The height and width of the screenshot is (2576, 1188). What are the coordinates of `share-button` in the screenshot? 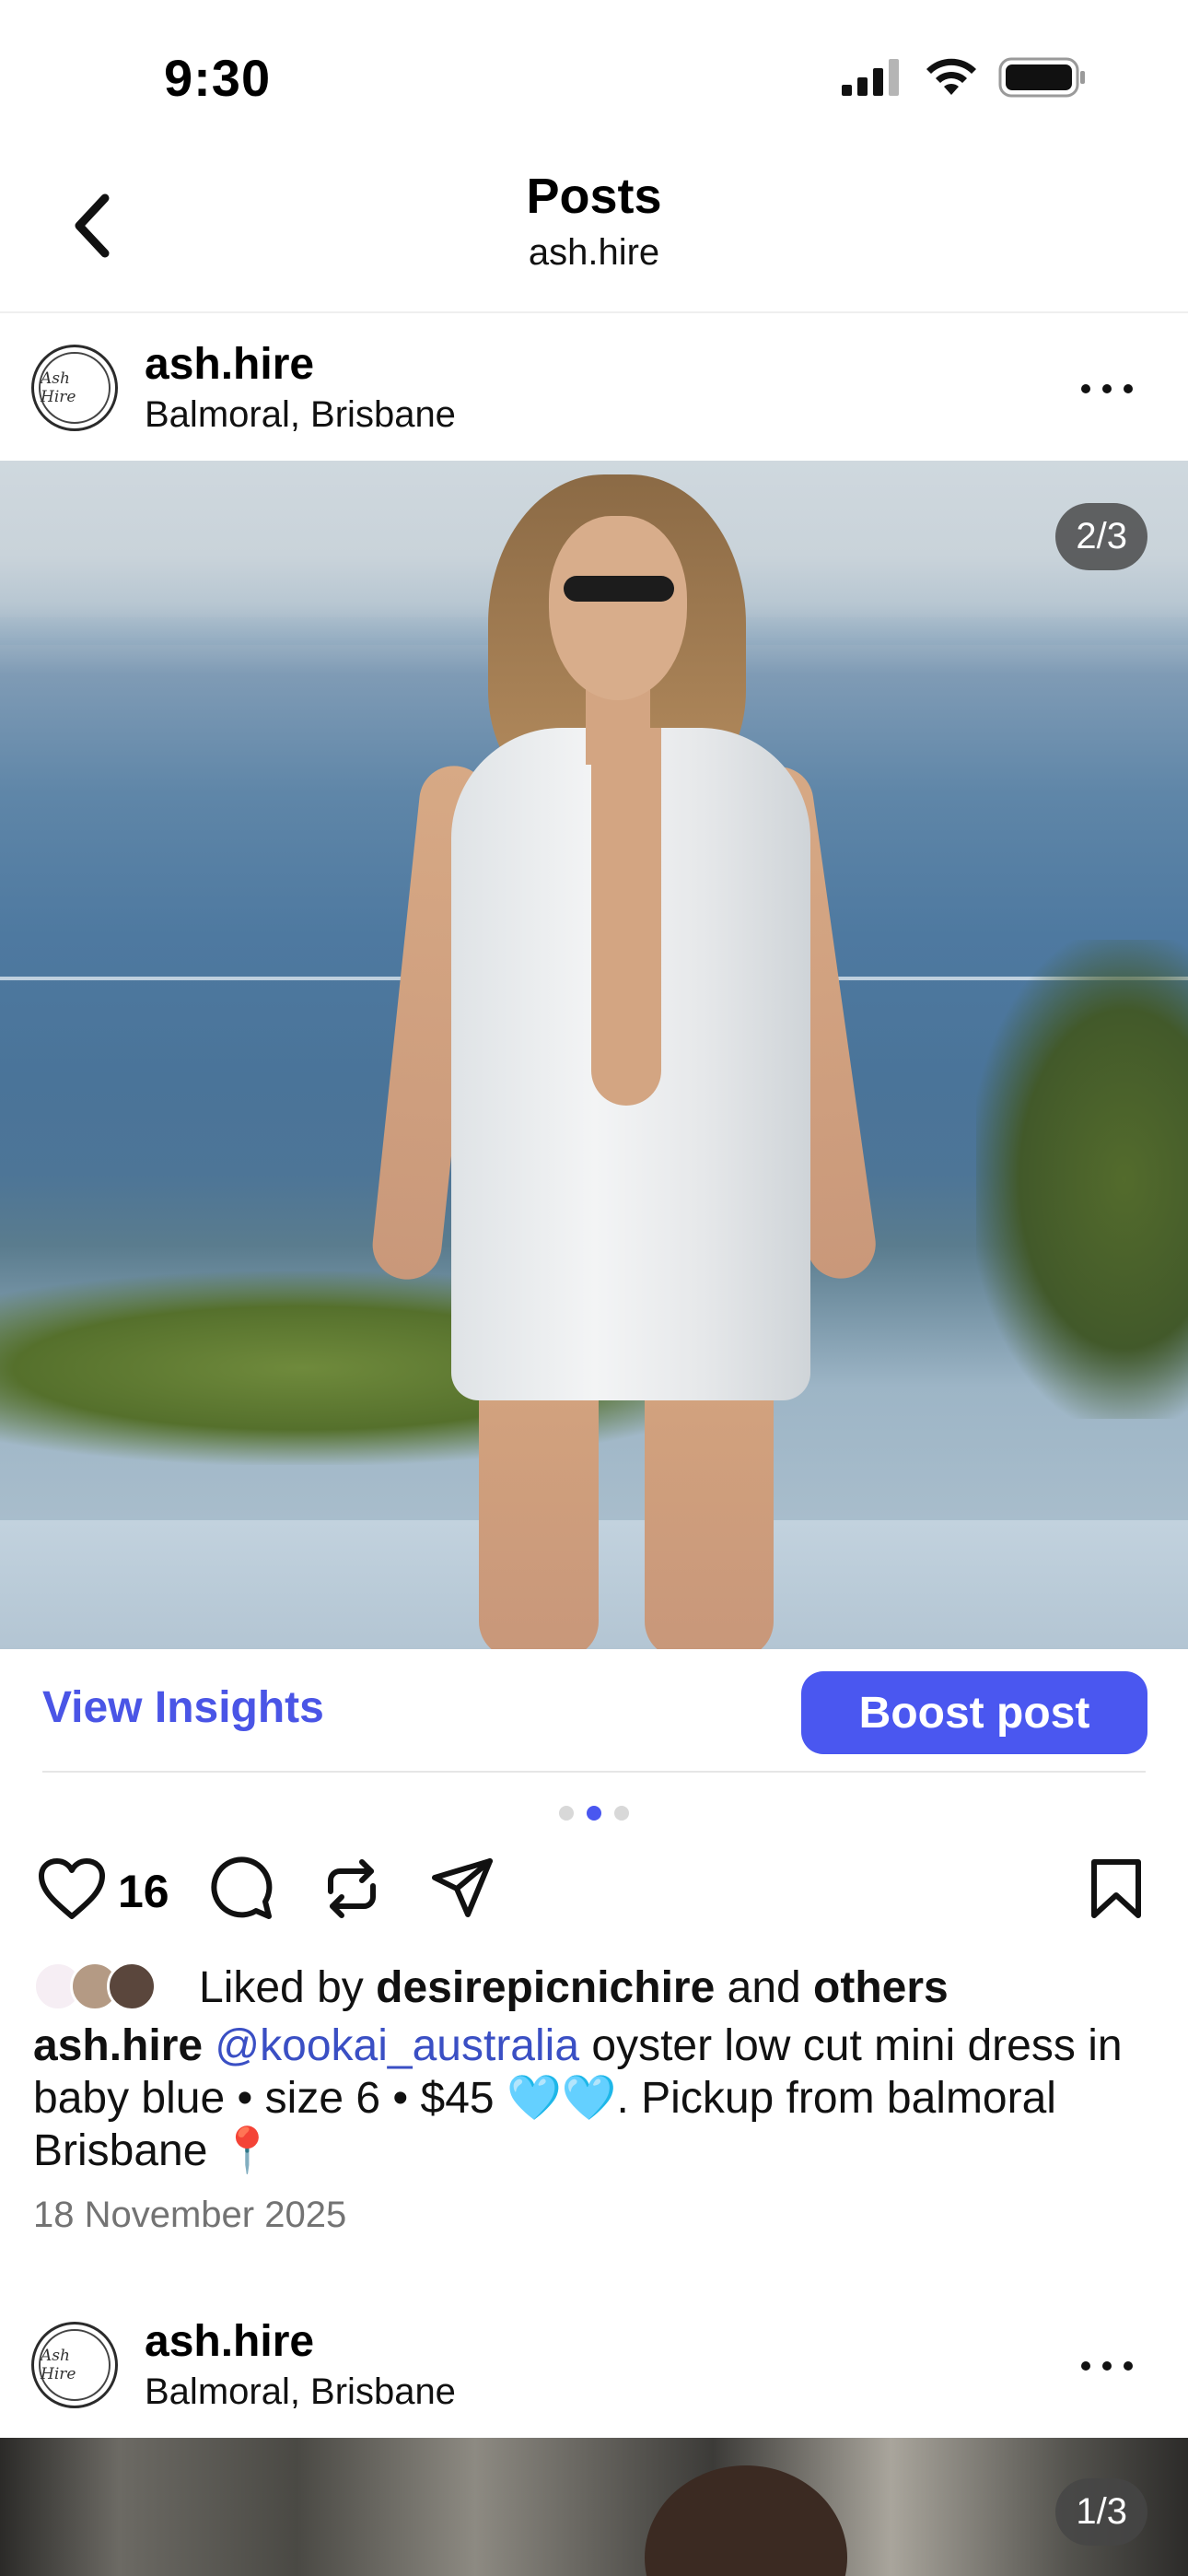 It's located at (462, 1889).